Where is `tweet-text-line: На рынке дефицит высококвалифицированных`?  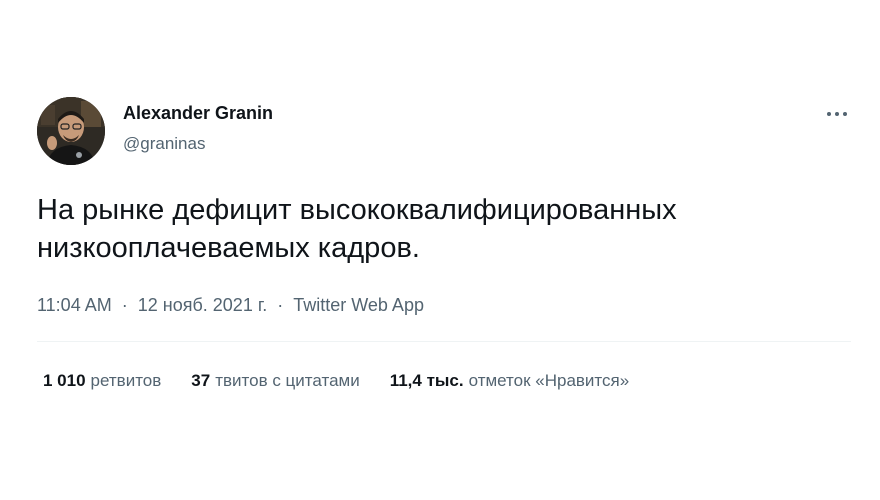 tweet-text-line: На рынке дефицит высококвалифицированных is located at coordinates (357, 210).